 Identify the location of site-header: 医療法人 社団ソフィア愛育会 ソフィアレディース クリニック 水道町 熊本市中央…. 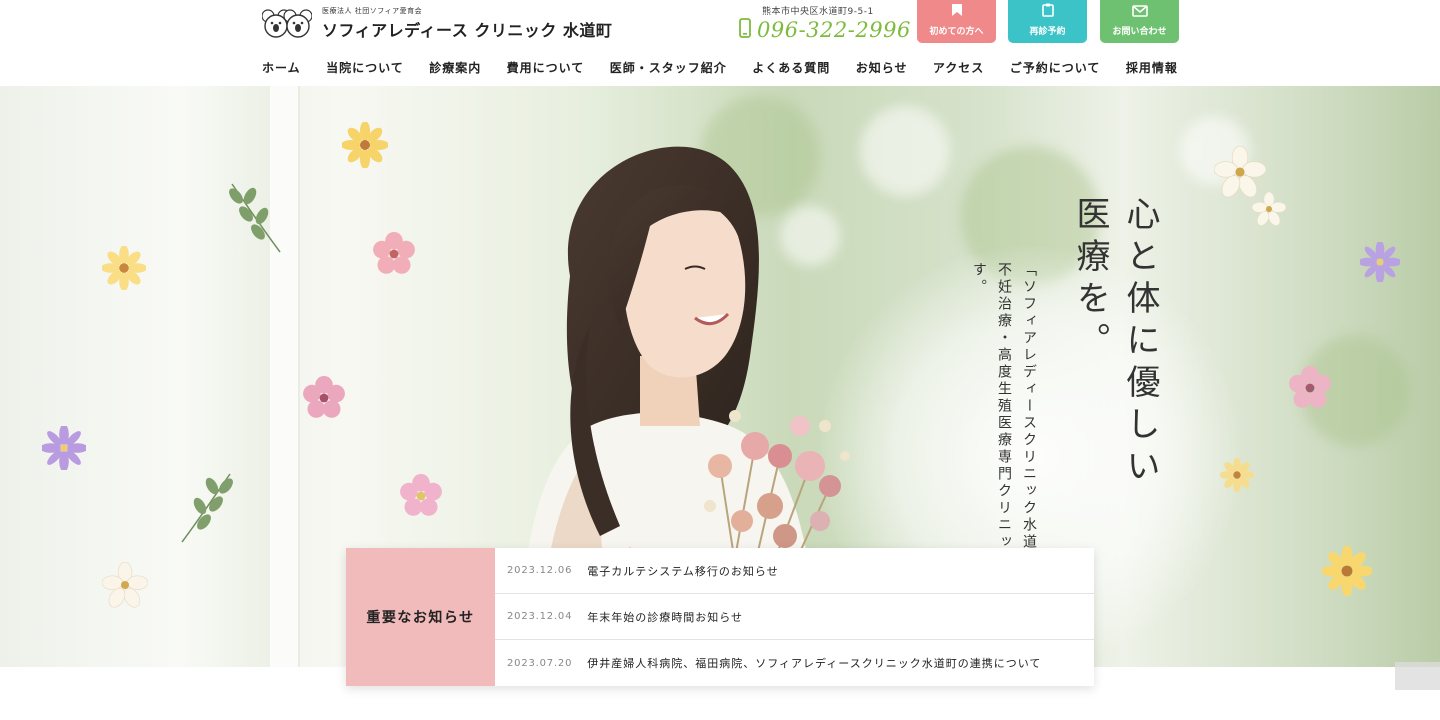
(720, 43).